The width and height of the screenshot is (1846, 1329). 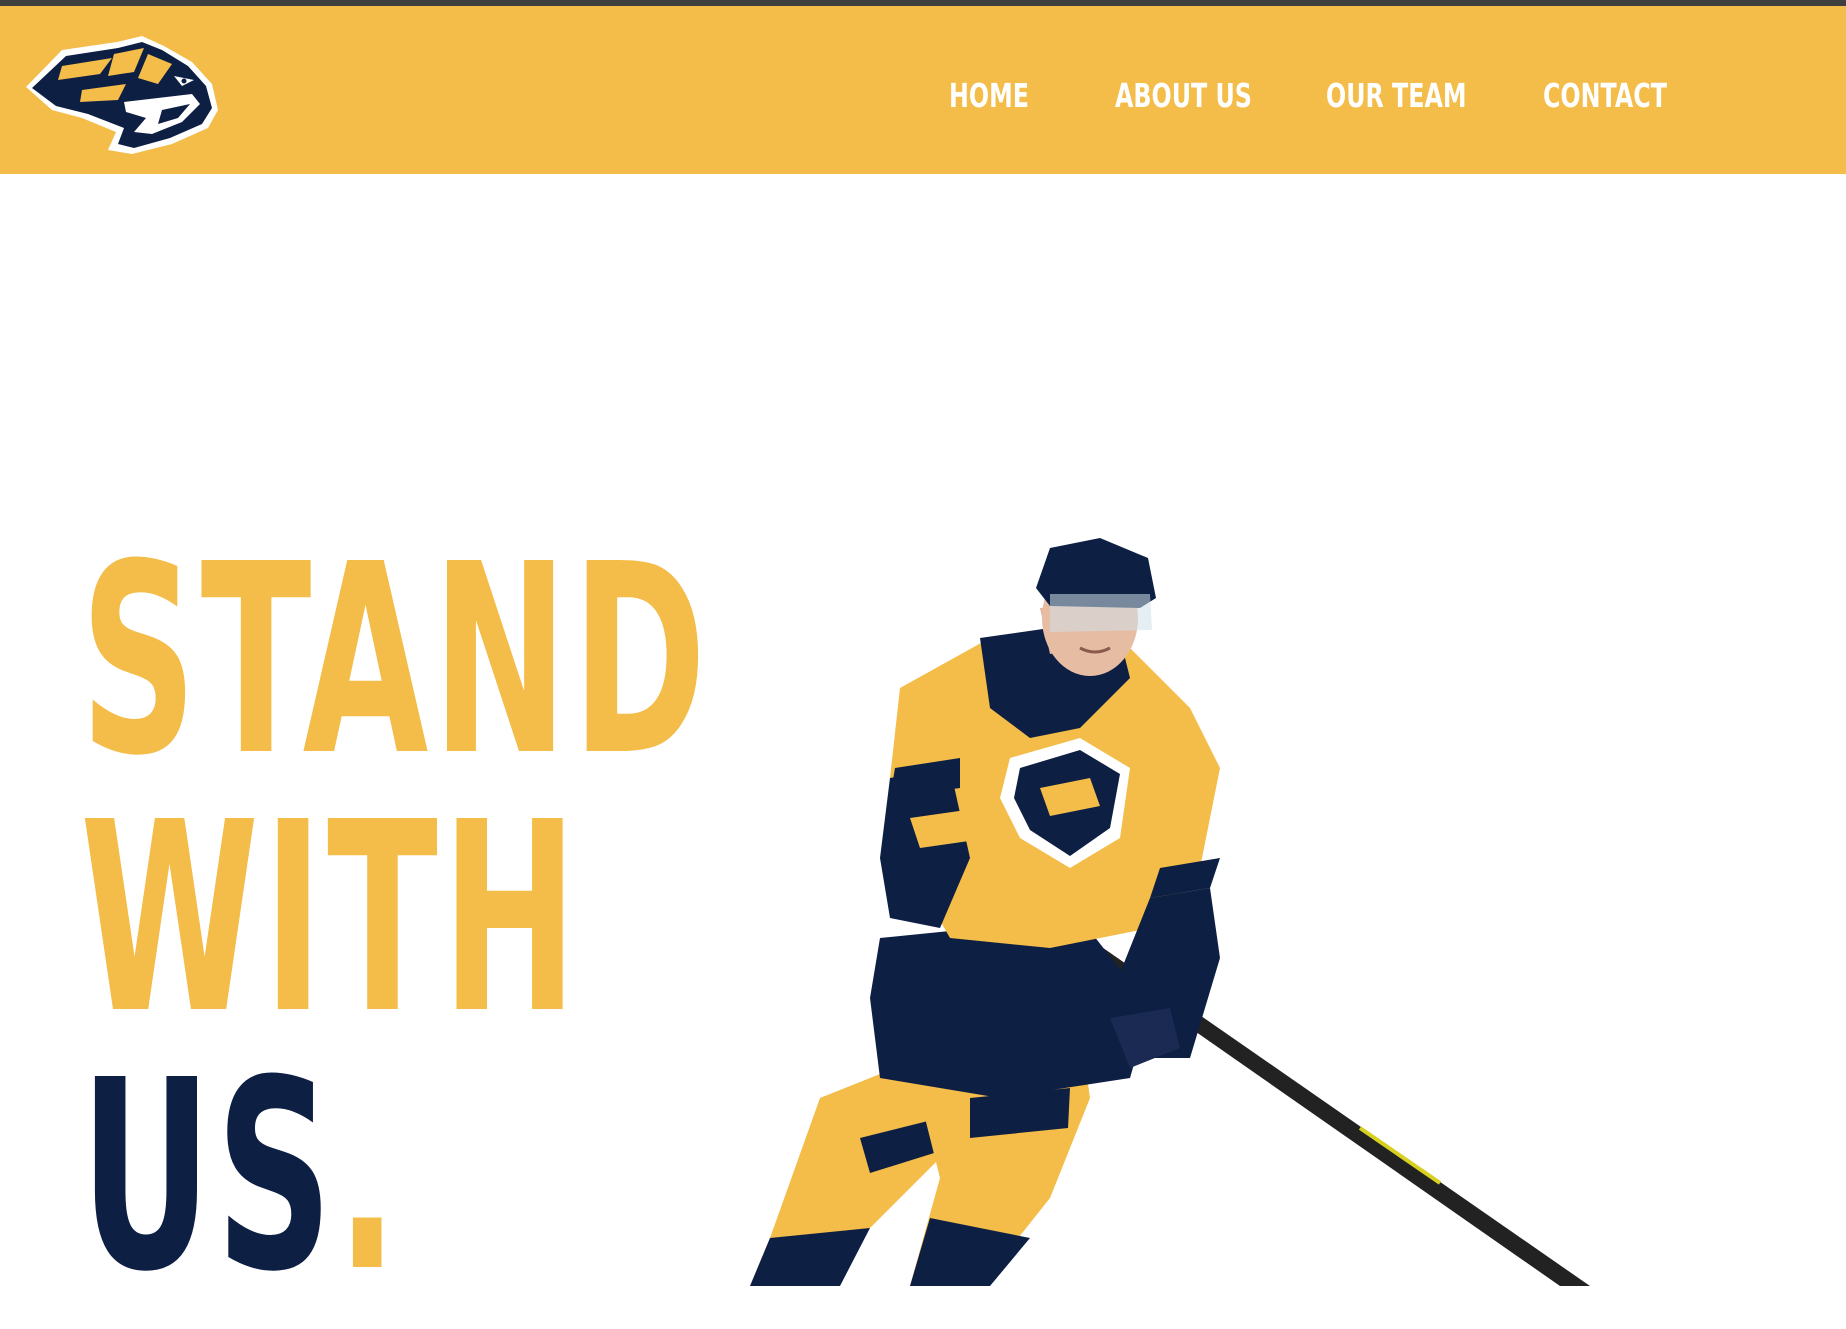 I want to click on hero-line-us: US., so click(x=241, y=1177).